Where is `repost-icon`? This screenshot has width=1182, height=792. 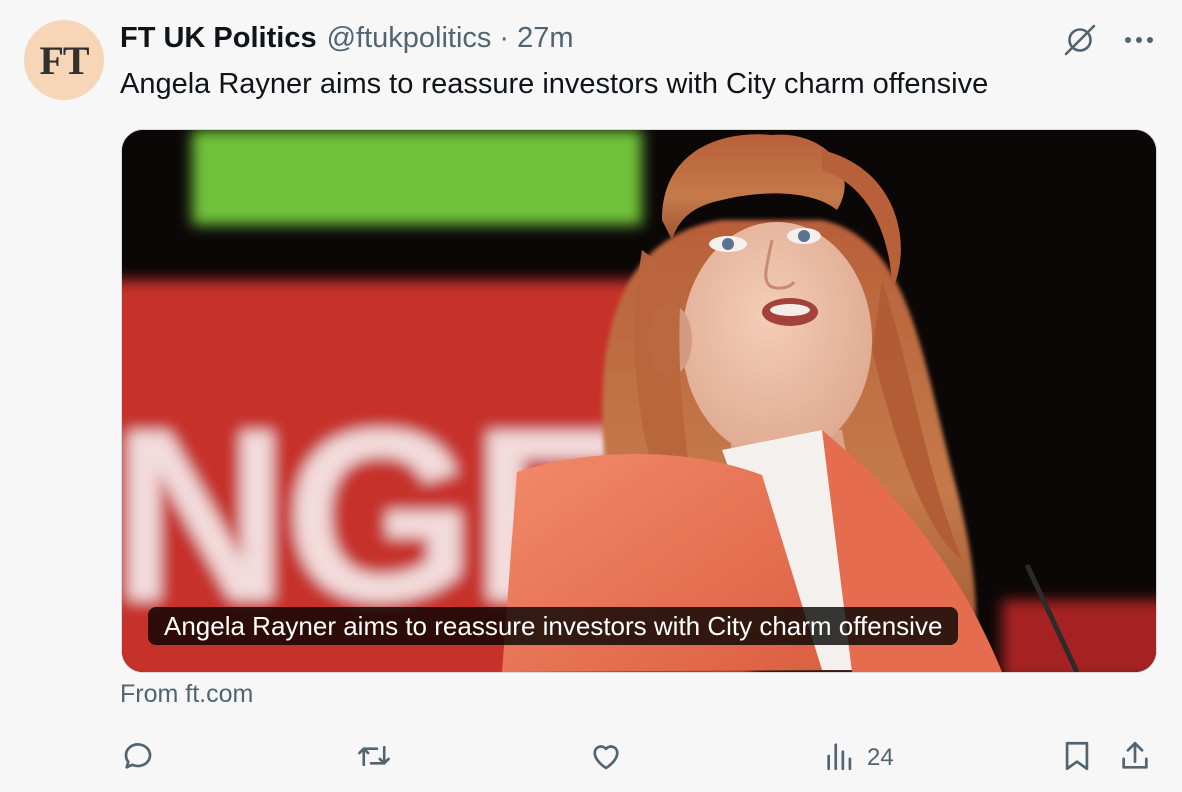 repost-icon is located at coordinates (374, 758).